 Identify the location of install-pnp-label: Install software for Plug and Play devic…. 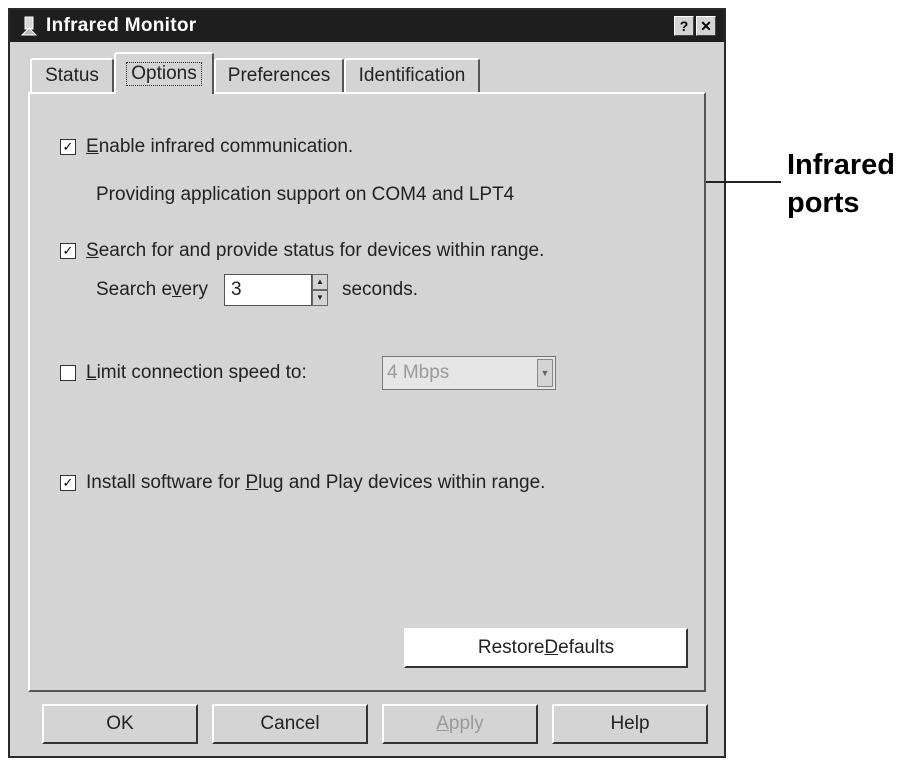
(316, 482).